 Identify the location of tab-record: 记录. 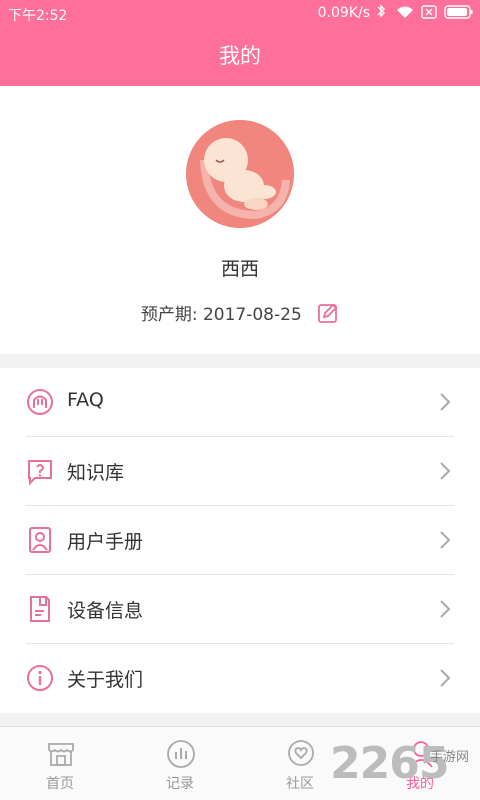
(180, 763).